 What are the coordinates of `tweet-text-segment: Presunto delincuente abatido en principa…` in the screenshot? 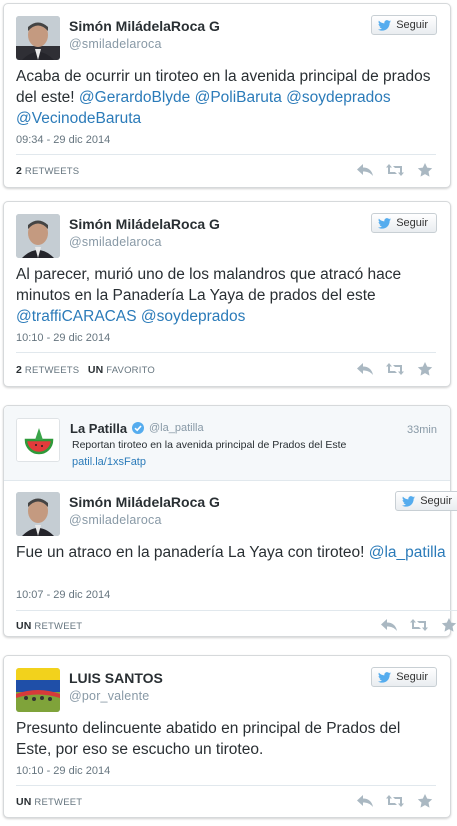 It's located at (208, 739).